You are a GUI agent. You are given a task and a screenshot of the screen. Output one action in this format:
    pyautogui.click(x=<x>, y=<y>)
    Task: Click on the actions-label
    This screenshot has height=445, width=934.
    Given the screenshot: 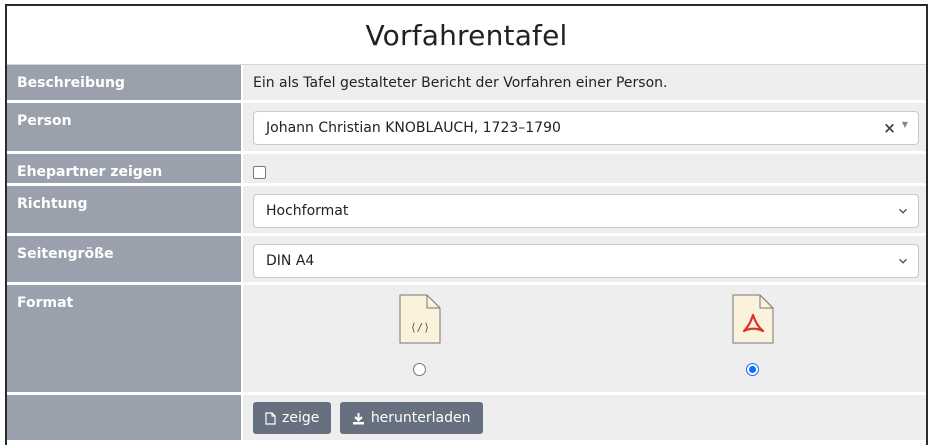 What is the action you would take?
    pyautogui.click(x=125, y=417)
    